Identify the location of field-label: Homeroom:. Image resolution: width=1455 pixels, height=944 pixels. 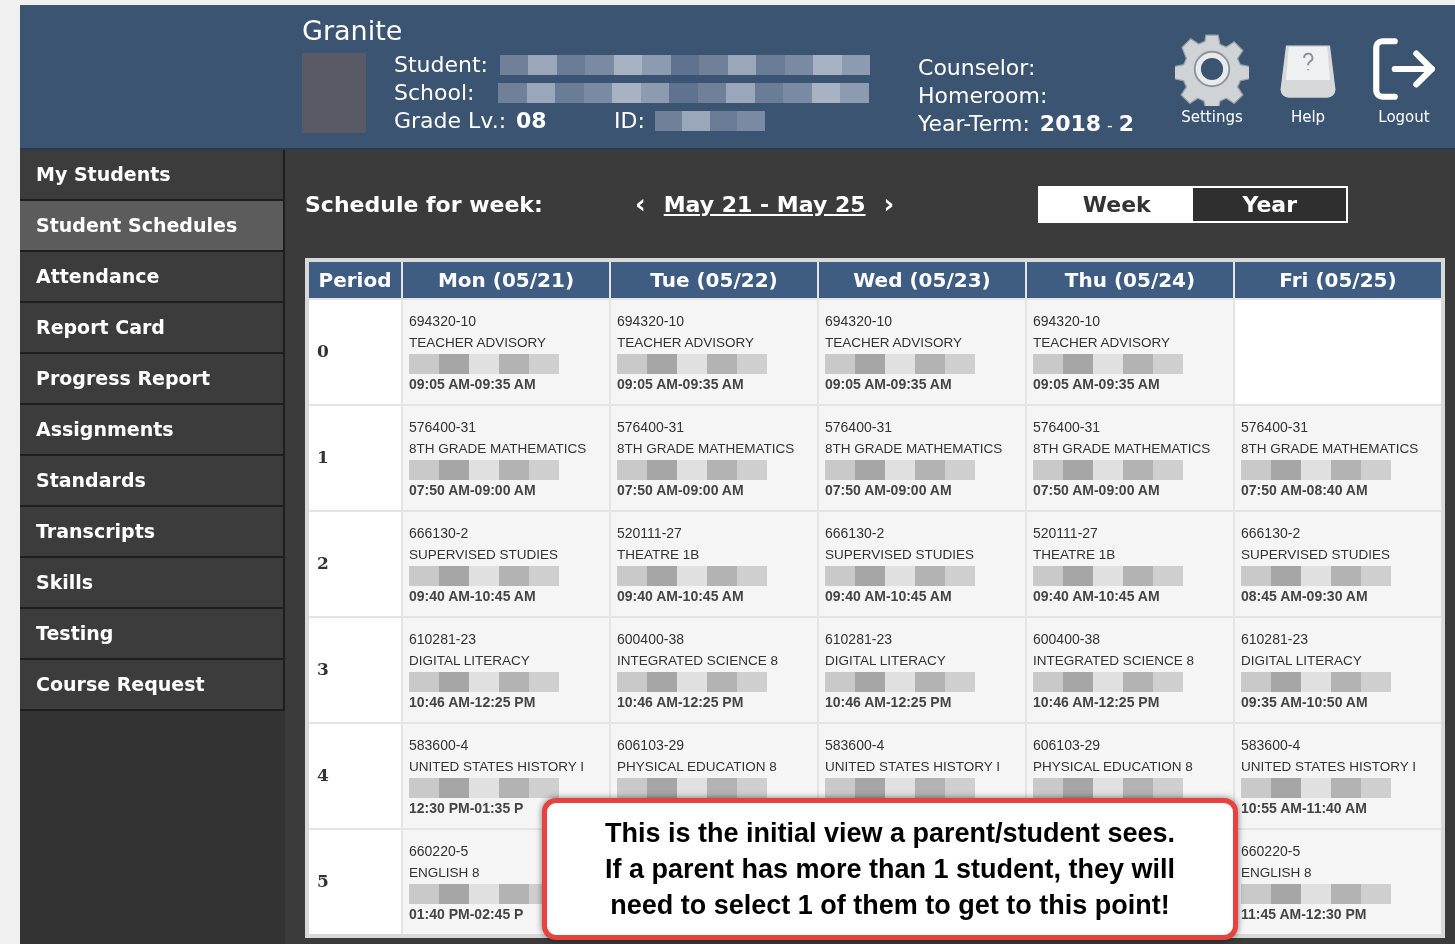
(983, 96).